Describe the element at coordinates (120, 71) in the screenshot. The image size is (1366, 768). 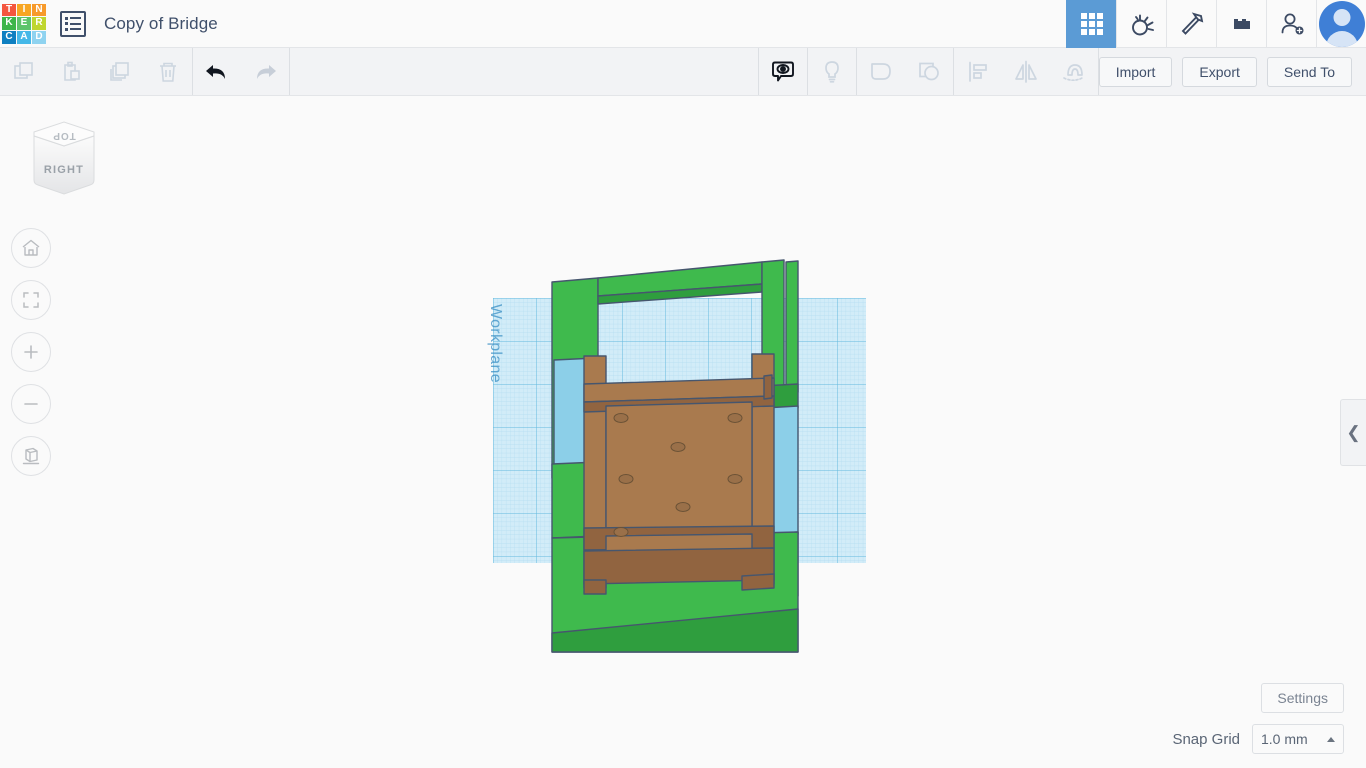
I see `duplicate-icon` at that location.